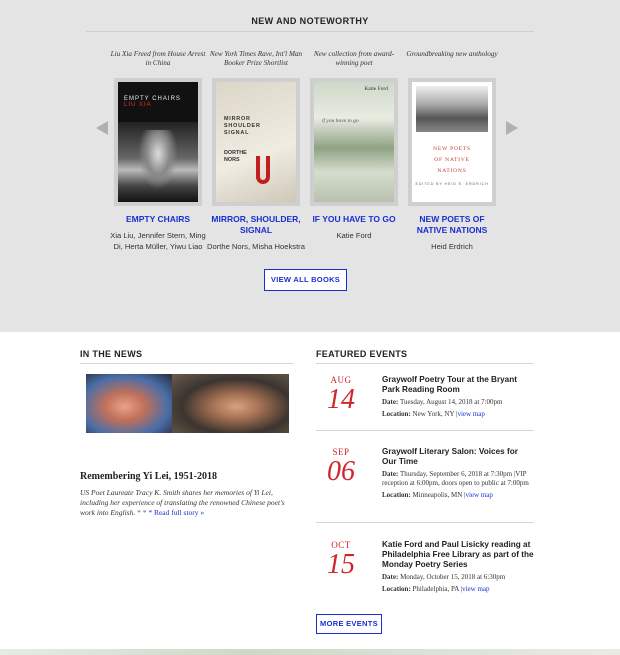  I want to click on news-headline: Remembering Yi Lei, 1951-2018, so click(148, 476).